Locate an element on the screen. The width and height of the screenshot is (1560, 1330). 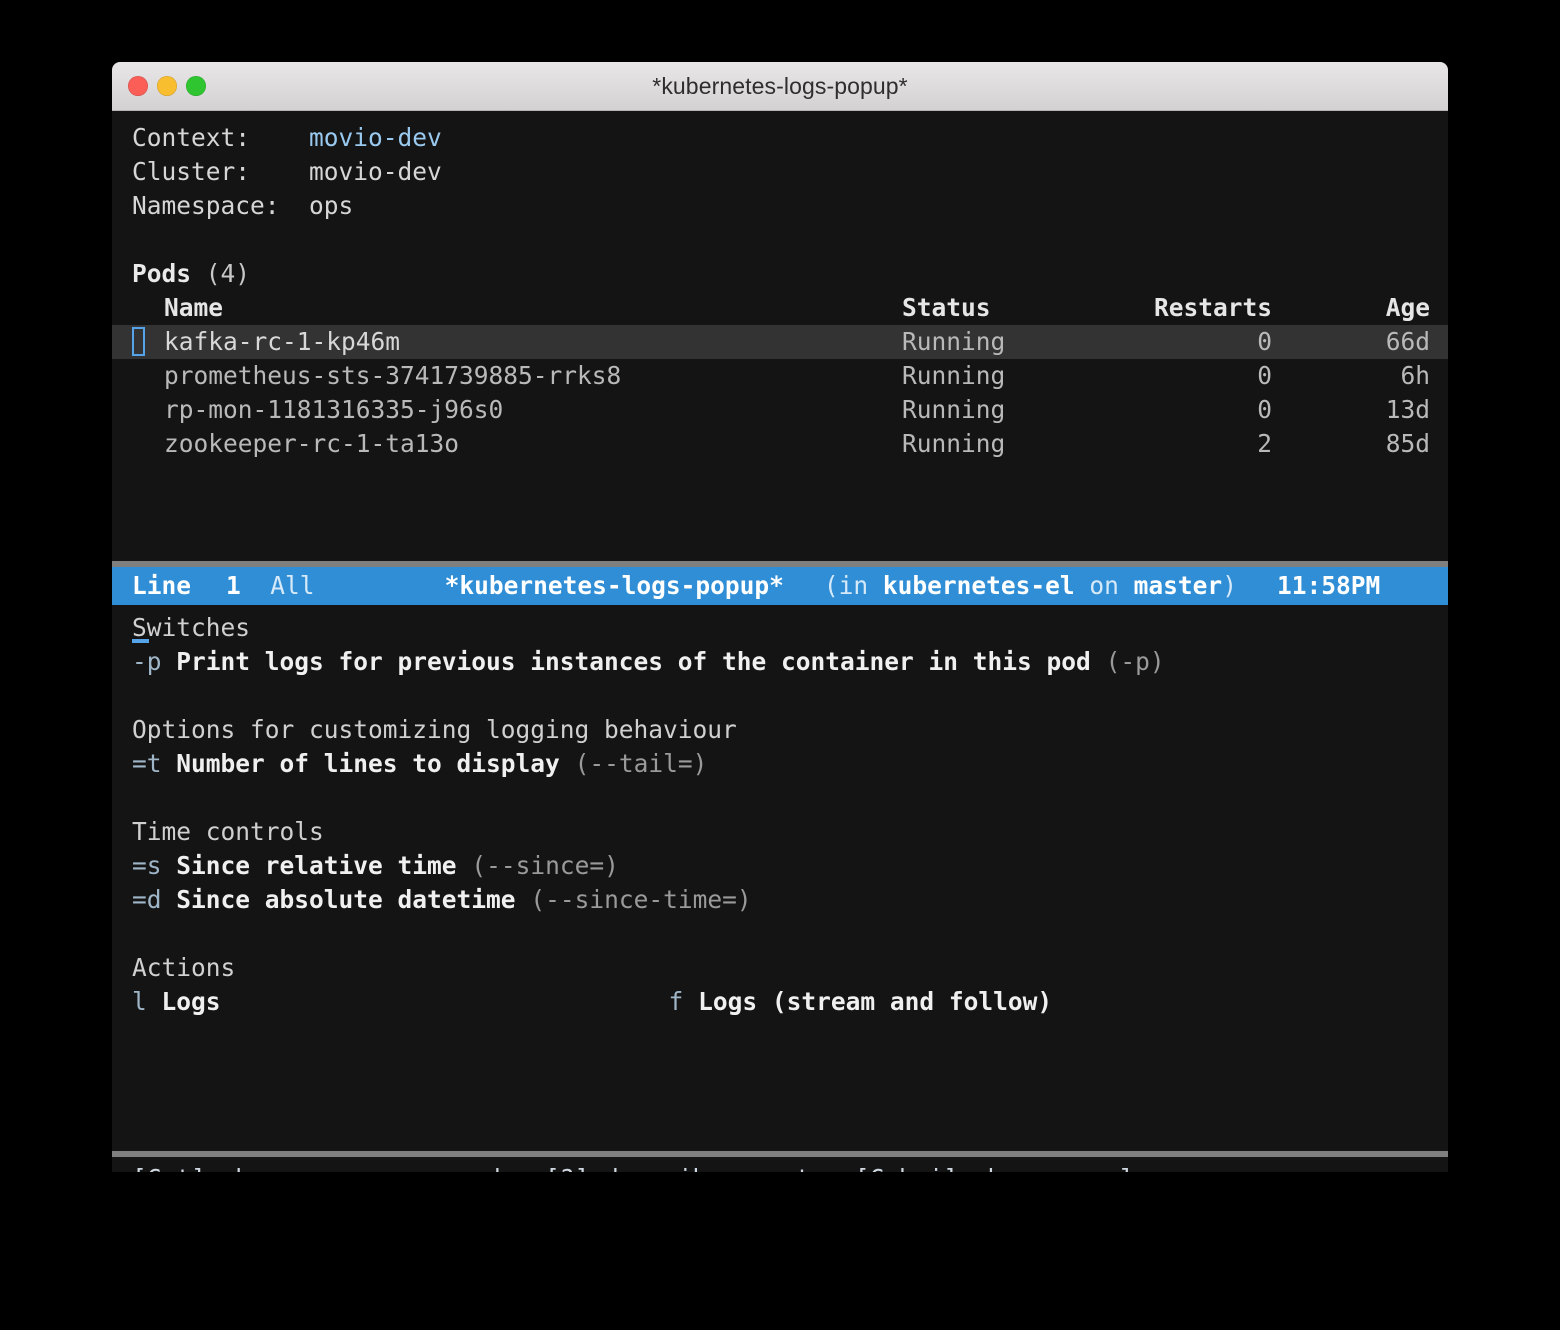
popup-option-row: =s Since relative time (--since=) is located at coordinates (780, 866).